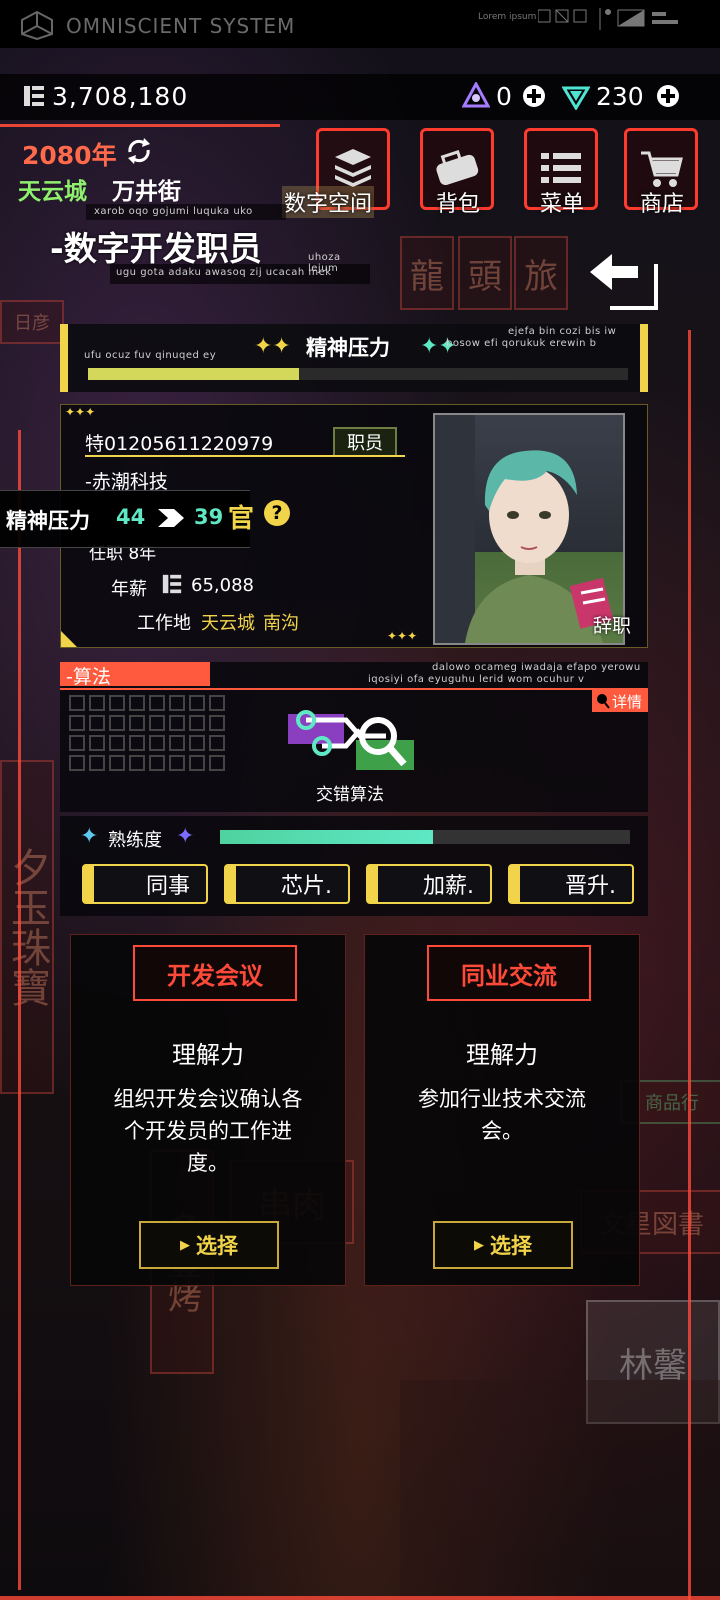  Describe the element at coordinates (576, 98) in the screenshot. I see `cyan-gem-icon` at that location.